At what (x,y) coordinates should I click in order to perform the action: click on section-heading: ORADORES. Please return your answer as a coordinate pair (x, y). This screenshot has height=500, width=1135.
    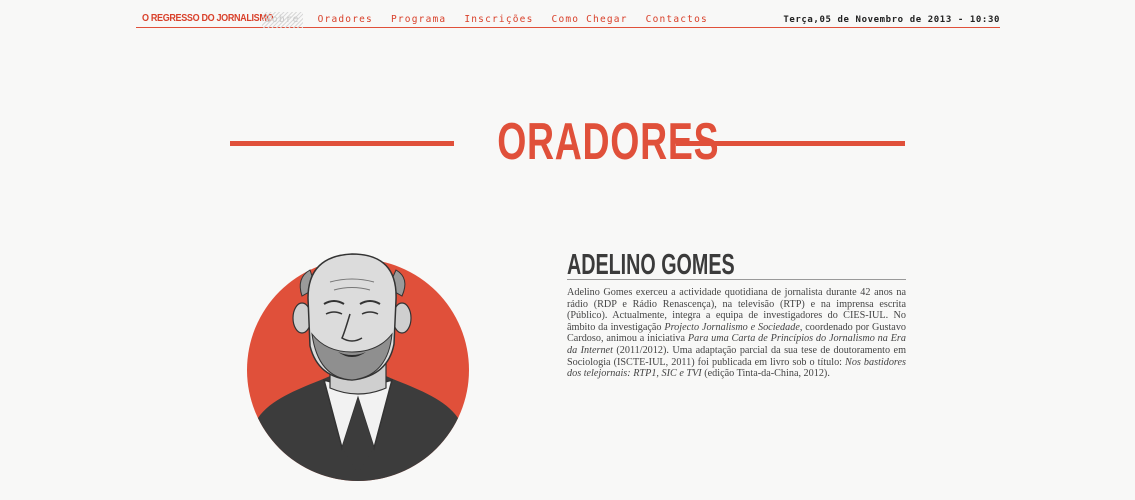
    Looking at the image, I should click on (567, 142).